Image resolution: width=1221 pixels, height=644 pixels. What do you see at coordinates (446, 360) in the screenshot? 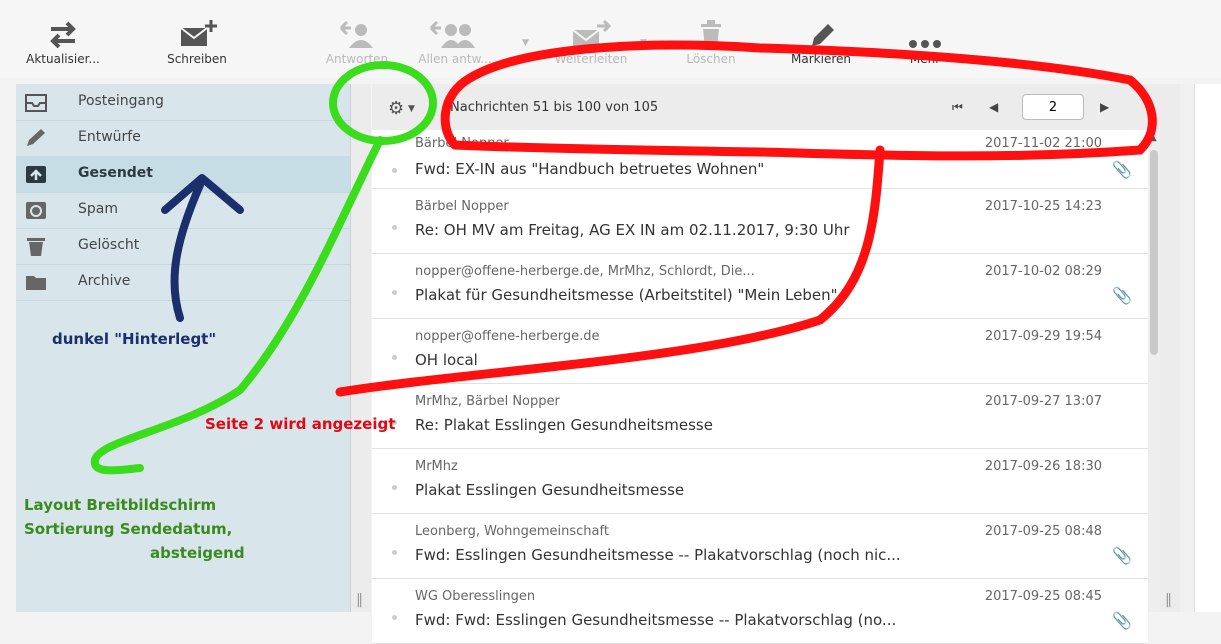
I see `message-subject: OH local` at bounding box center [446, 360].